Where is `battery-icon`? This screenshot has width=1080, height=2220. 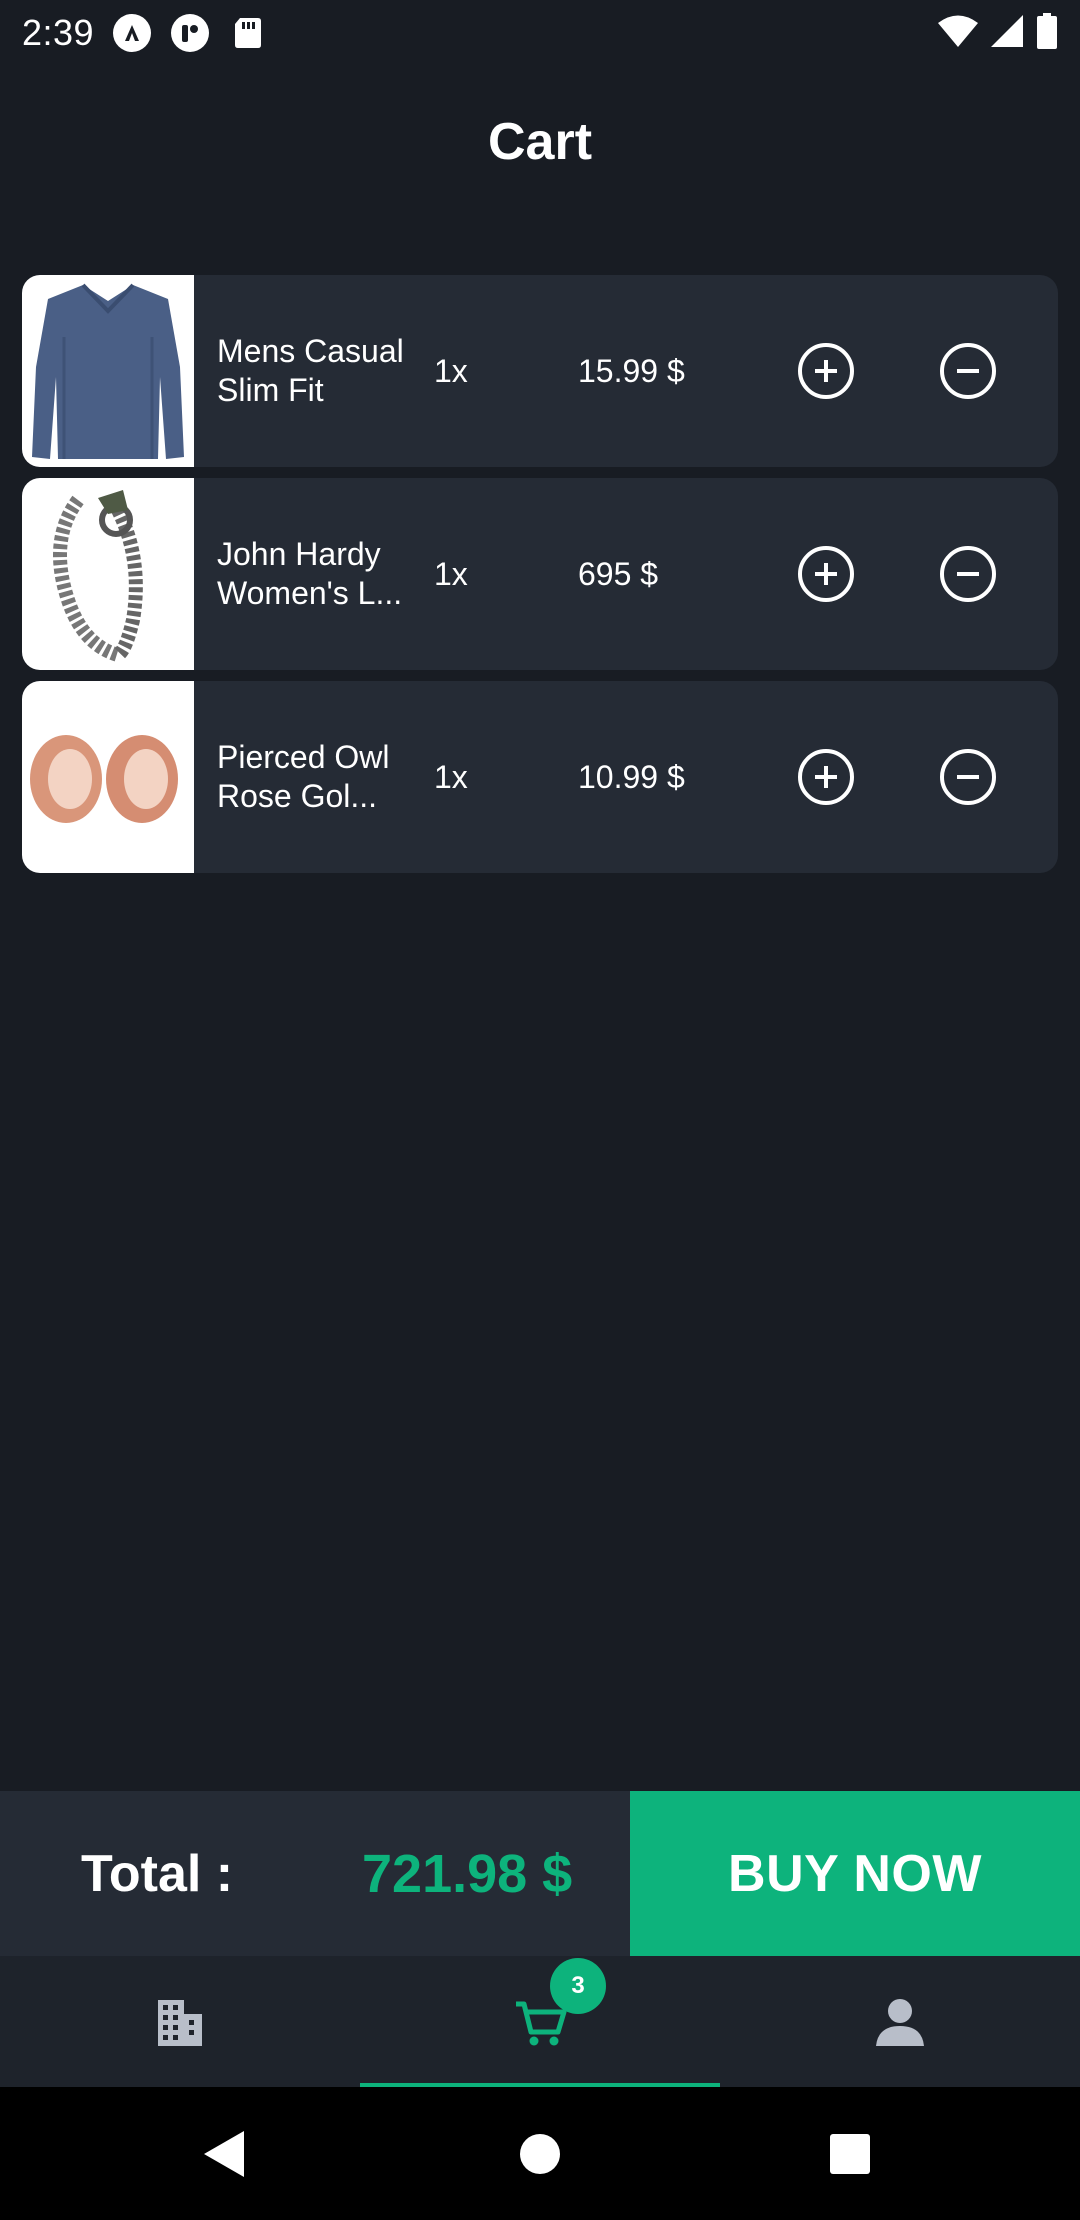
battery-icon is located at coordinates (1047, 33).